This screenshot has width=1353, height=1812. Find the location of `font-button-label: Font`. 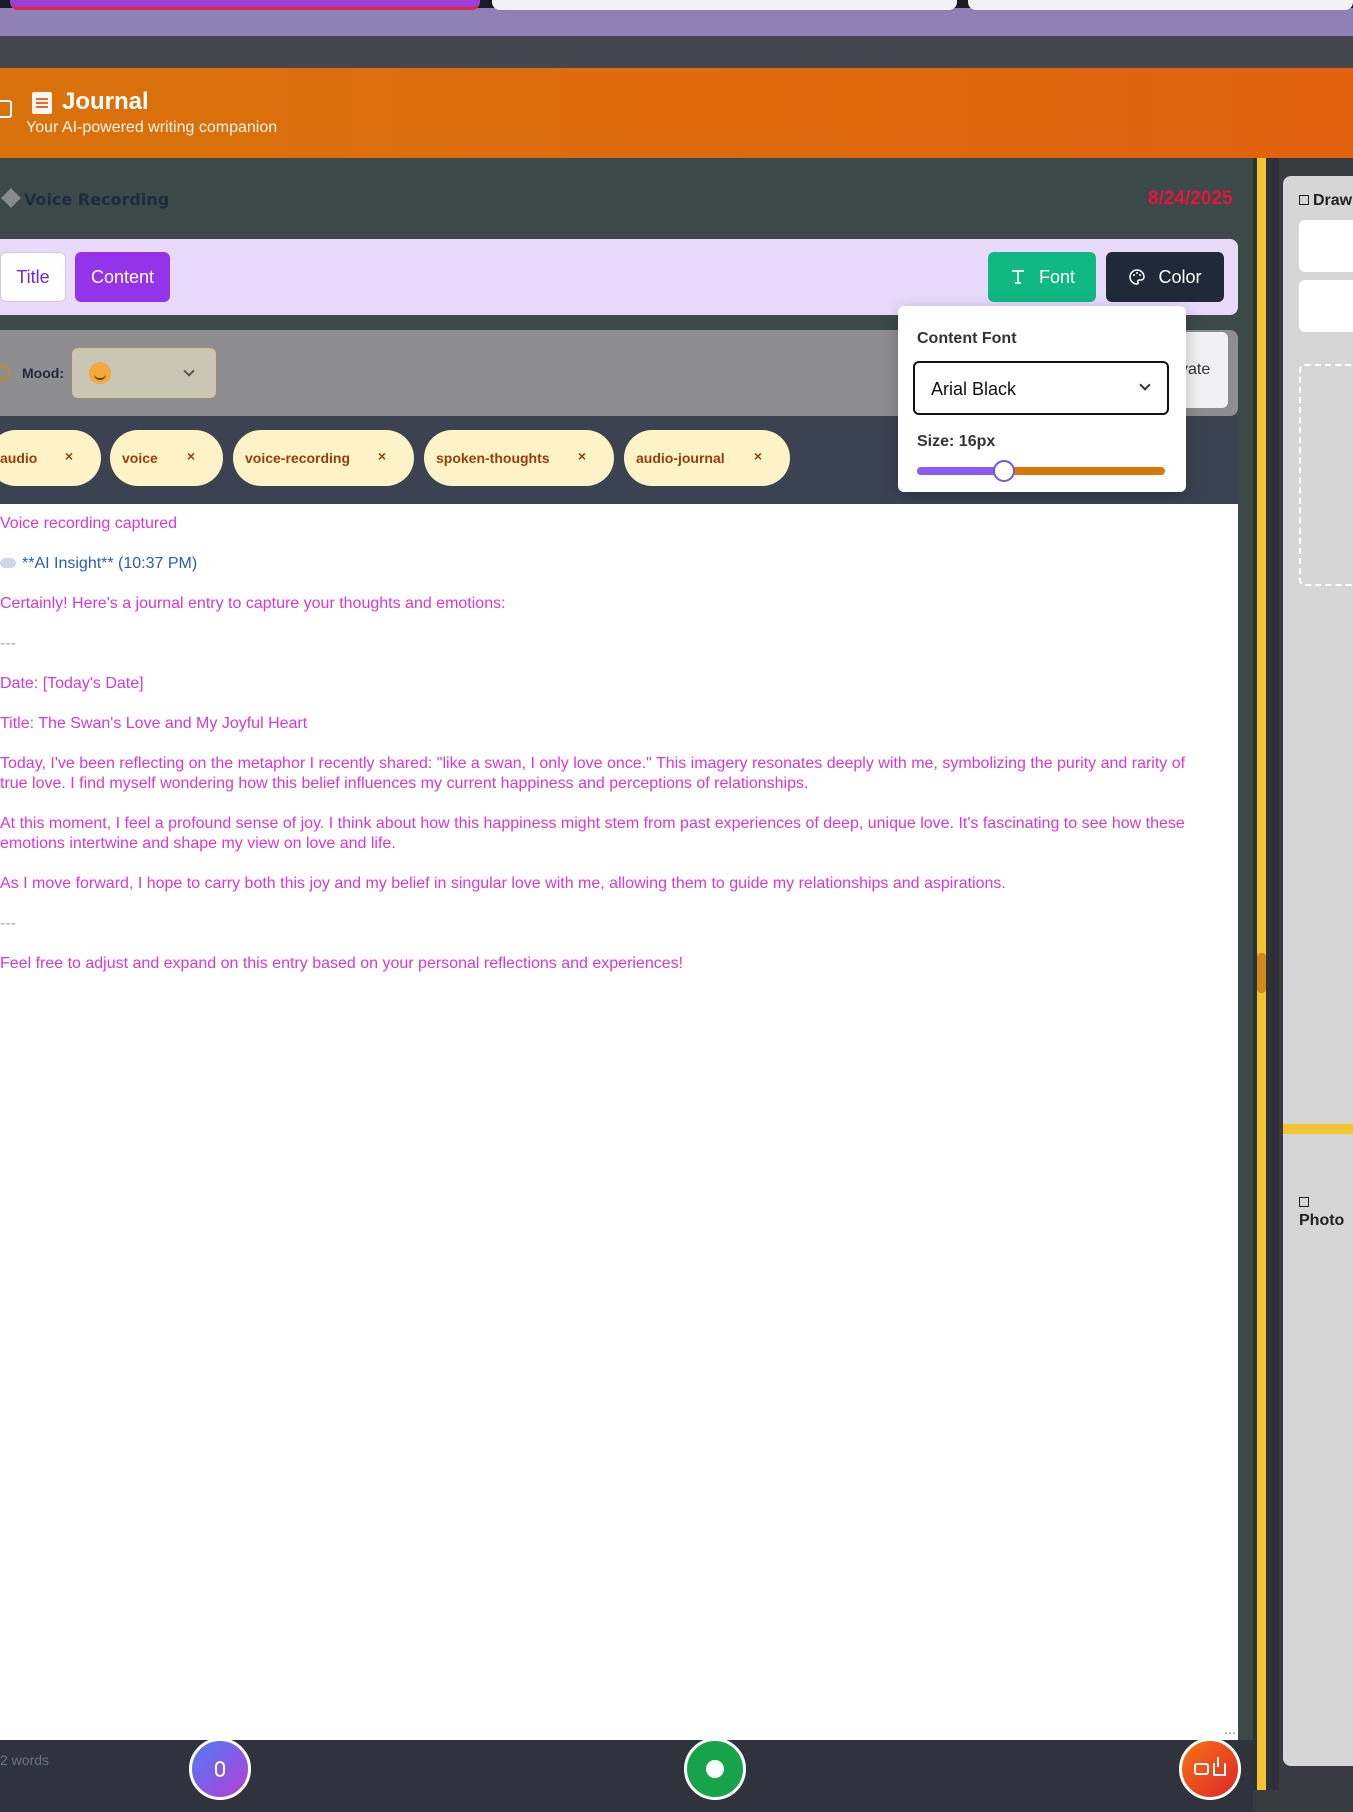

font-button-label: Font is located at coordinates (1057, 276).